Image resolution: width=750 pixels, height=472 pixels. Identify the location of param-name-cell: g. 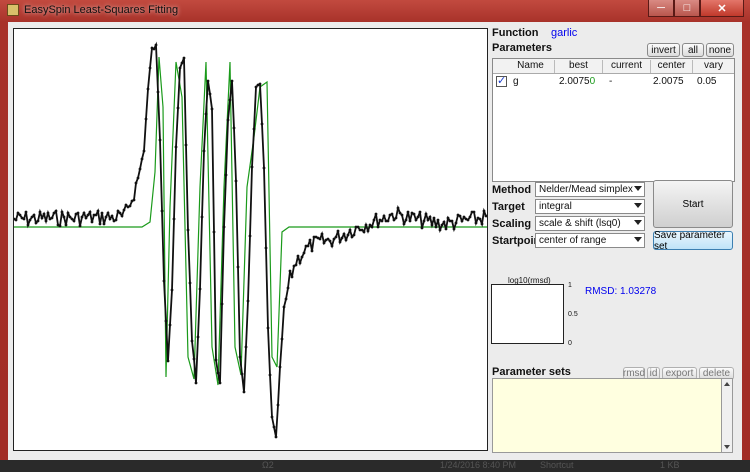
(516, 81).